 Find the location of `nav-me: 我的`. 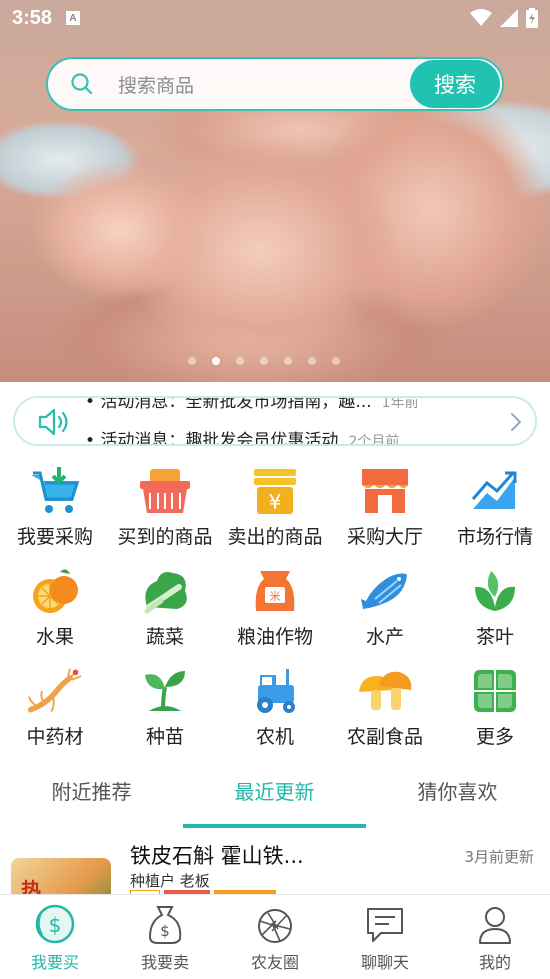

nav-me: 我的 is located at coordinates (495, 937).